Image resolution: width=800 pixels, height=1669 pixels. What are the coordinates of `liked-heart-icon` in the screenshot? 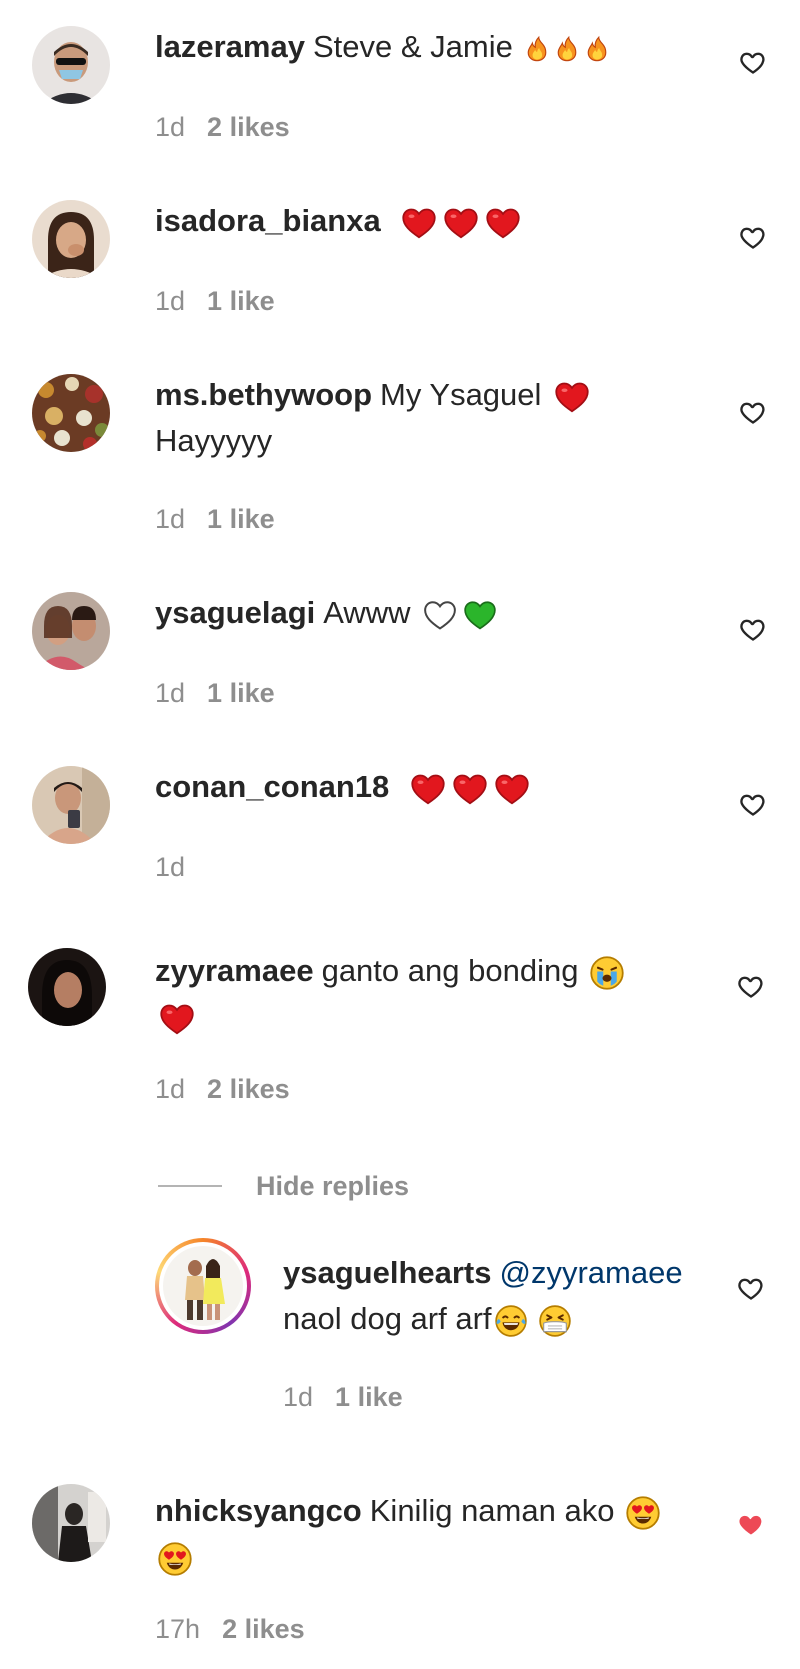 It's located at (751, 1524).